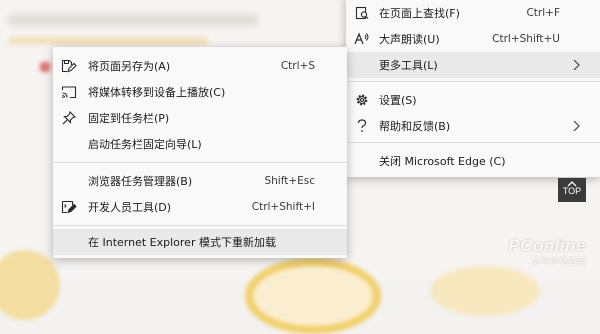  I want to click on dev-tools-icon, so click(69, 207).